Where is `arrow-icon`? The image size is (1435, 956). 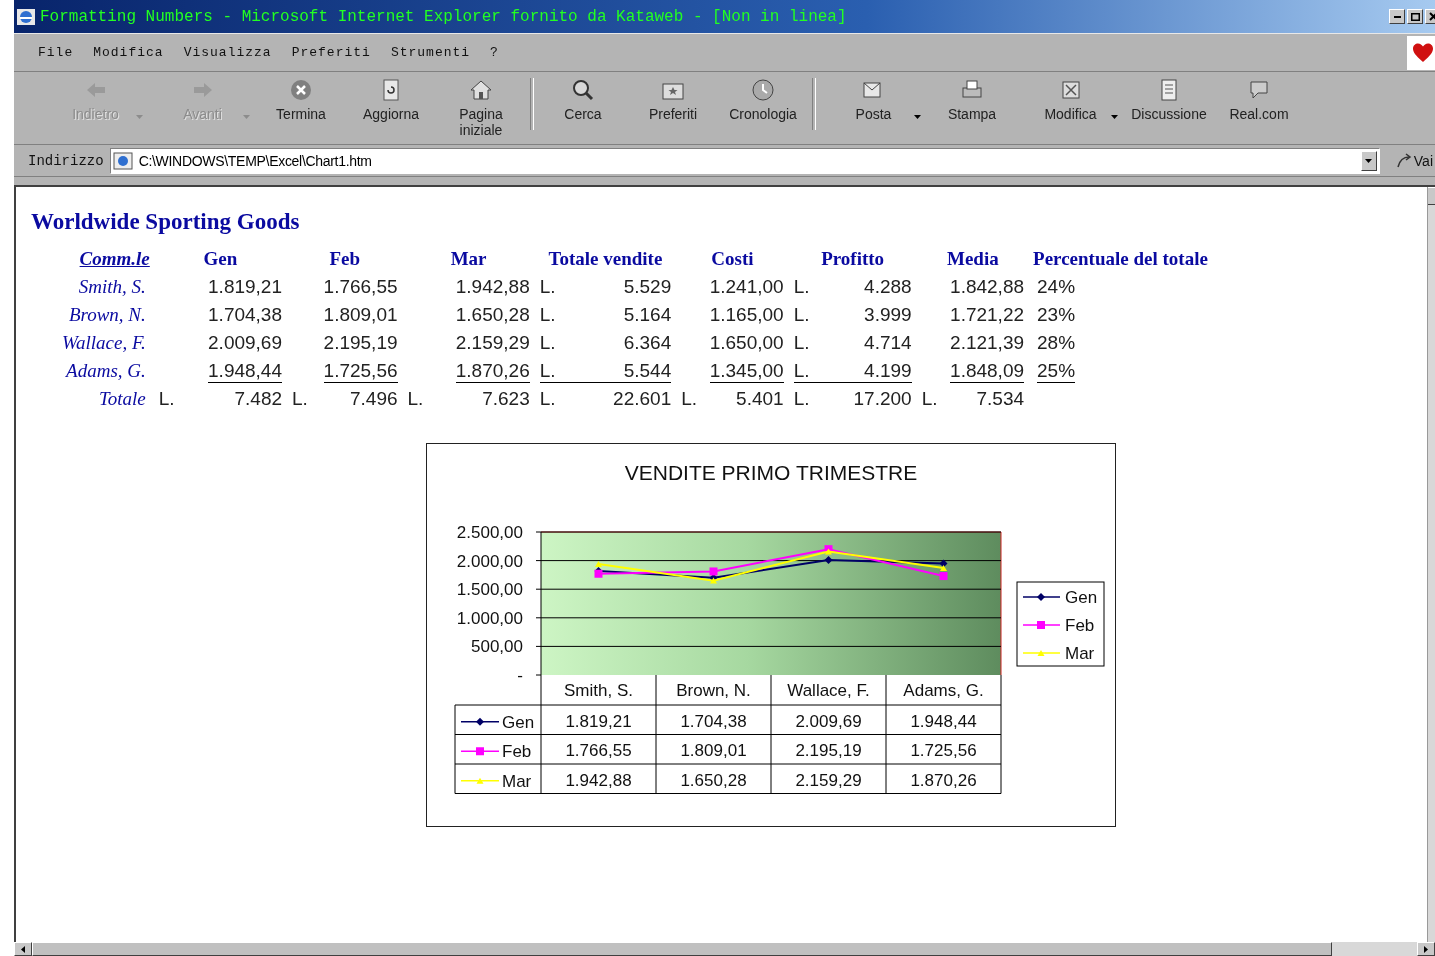 arrow-icon is located at coordinates (1403, 160).